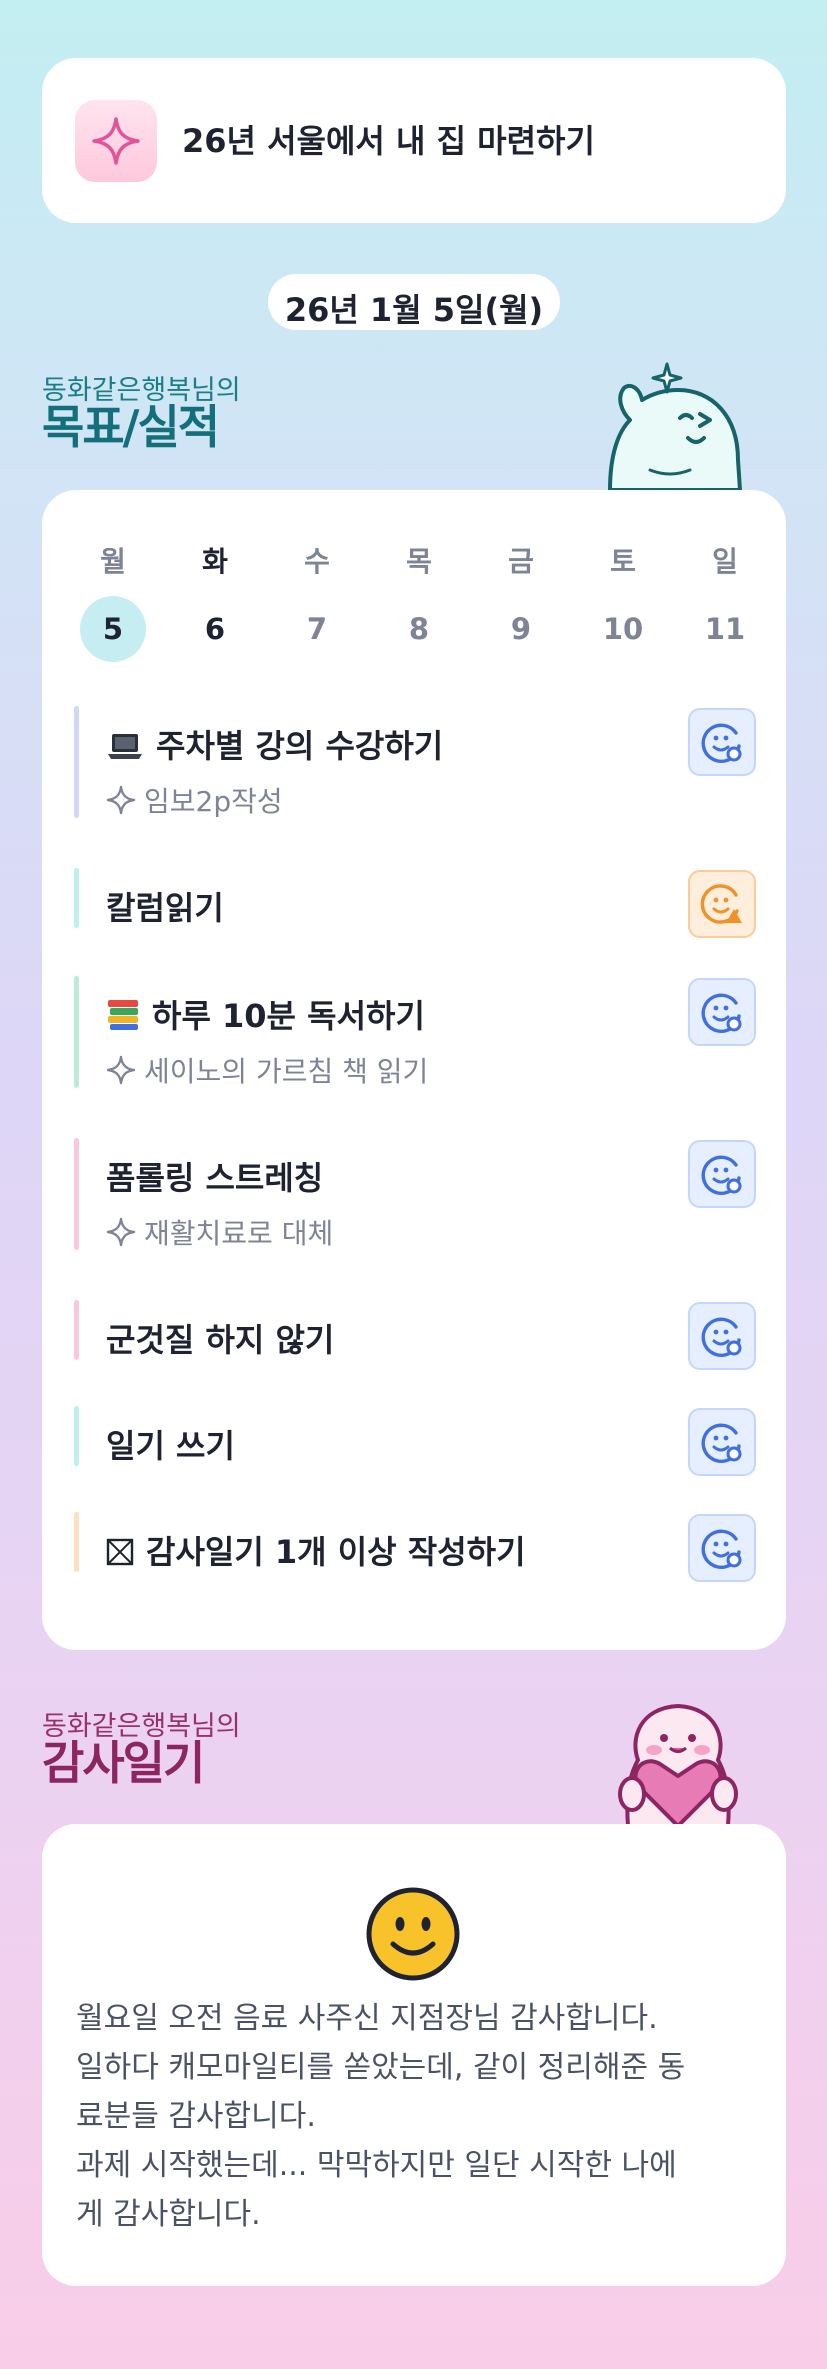  What do you see at coordinates (215, 629) in the screenshot?
I see `day-6: 6` at bounding box center [215, 629].